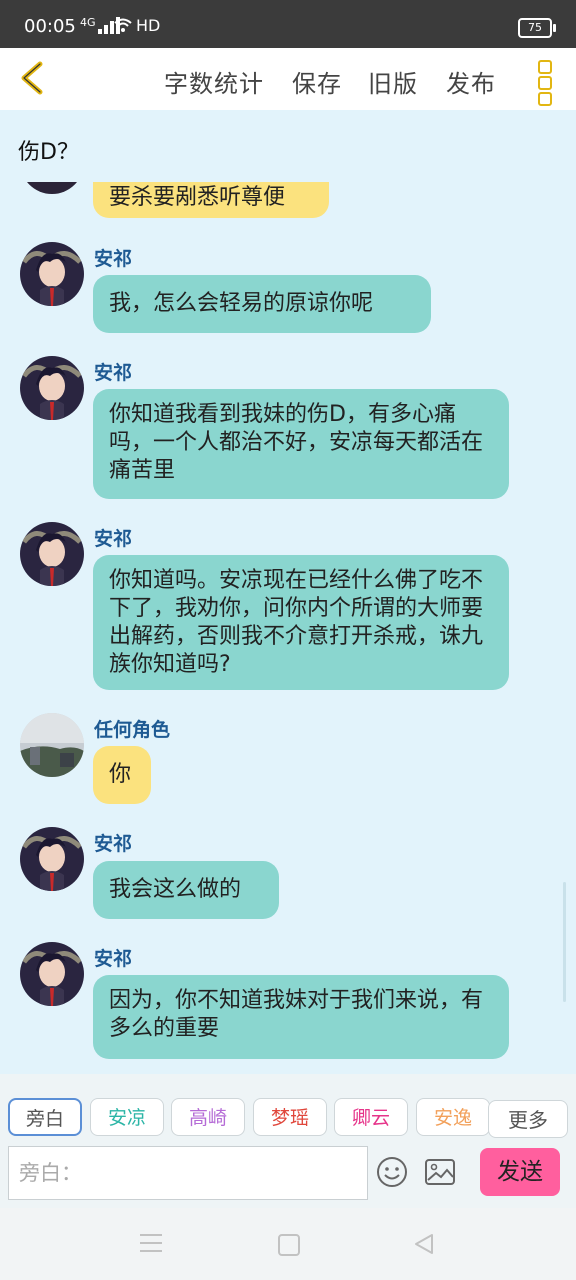 The height and width of the screenshot is (1280, 576). I want to click on hd-indicator: HD, so click(148, 25).